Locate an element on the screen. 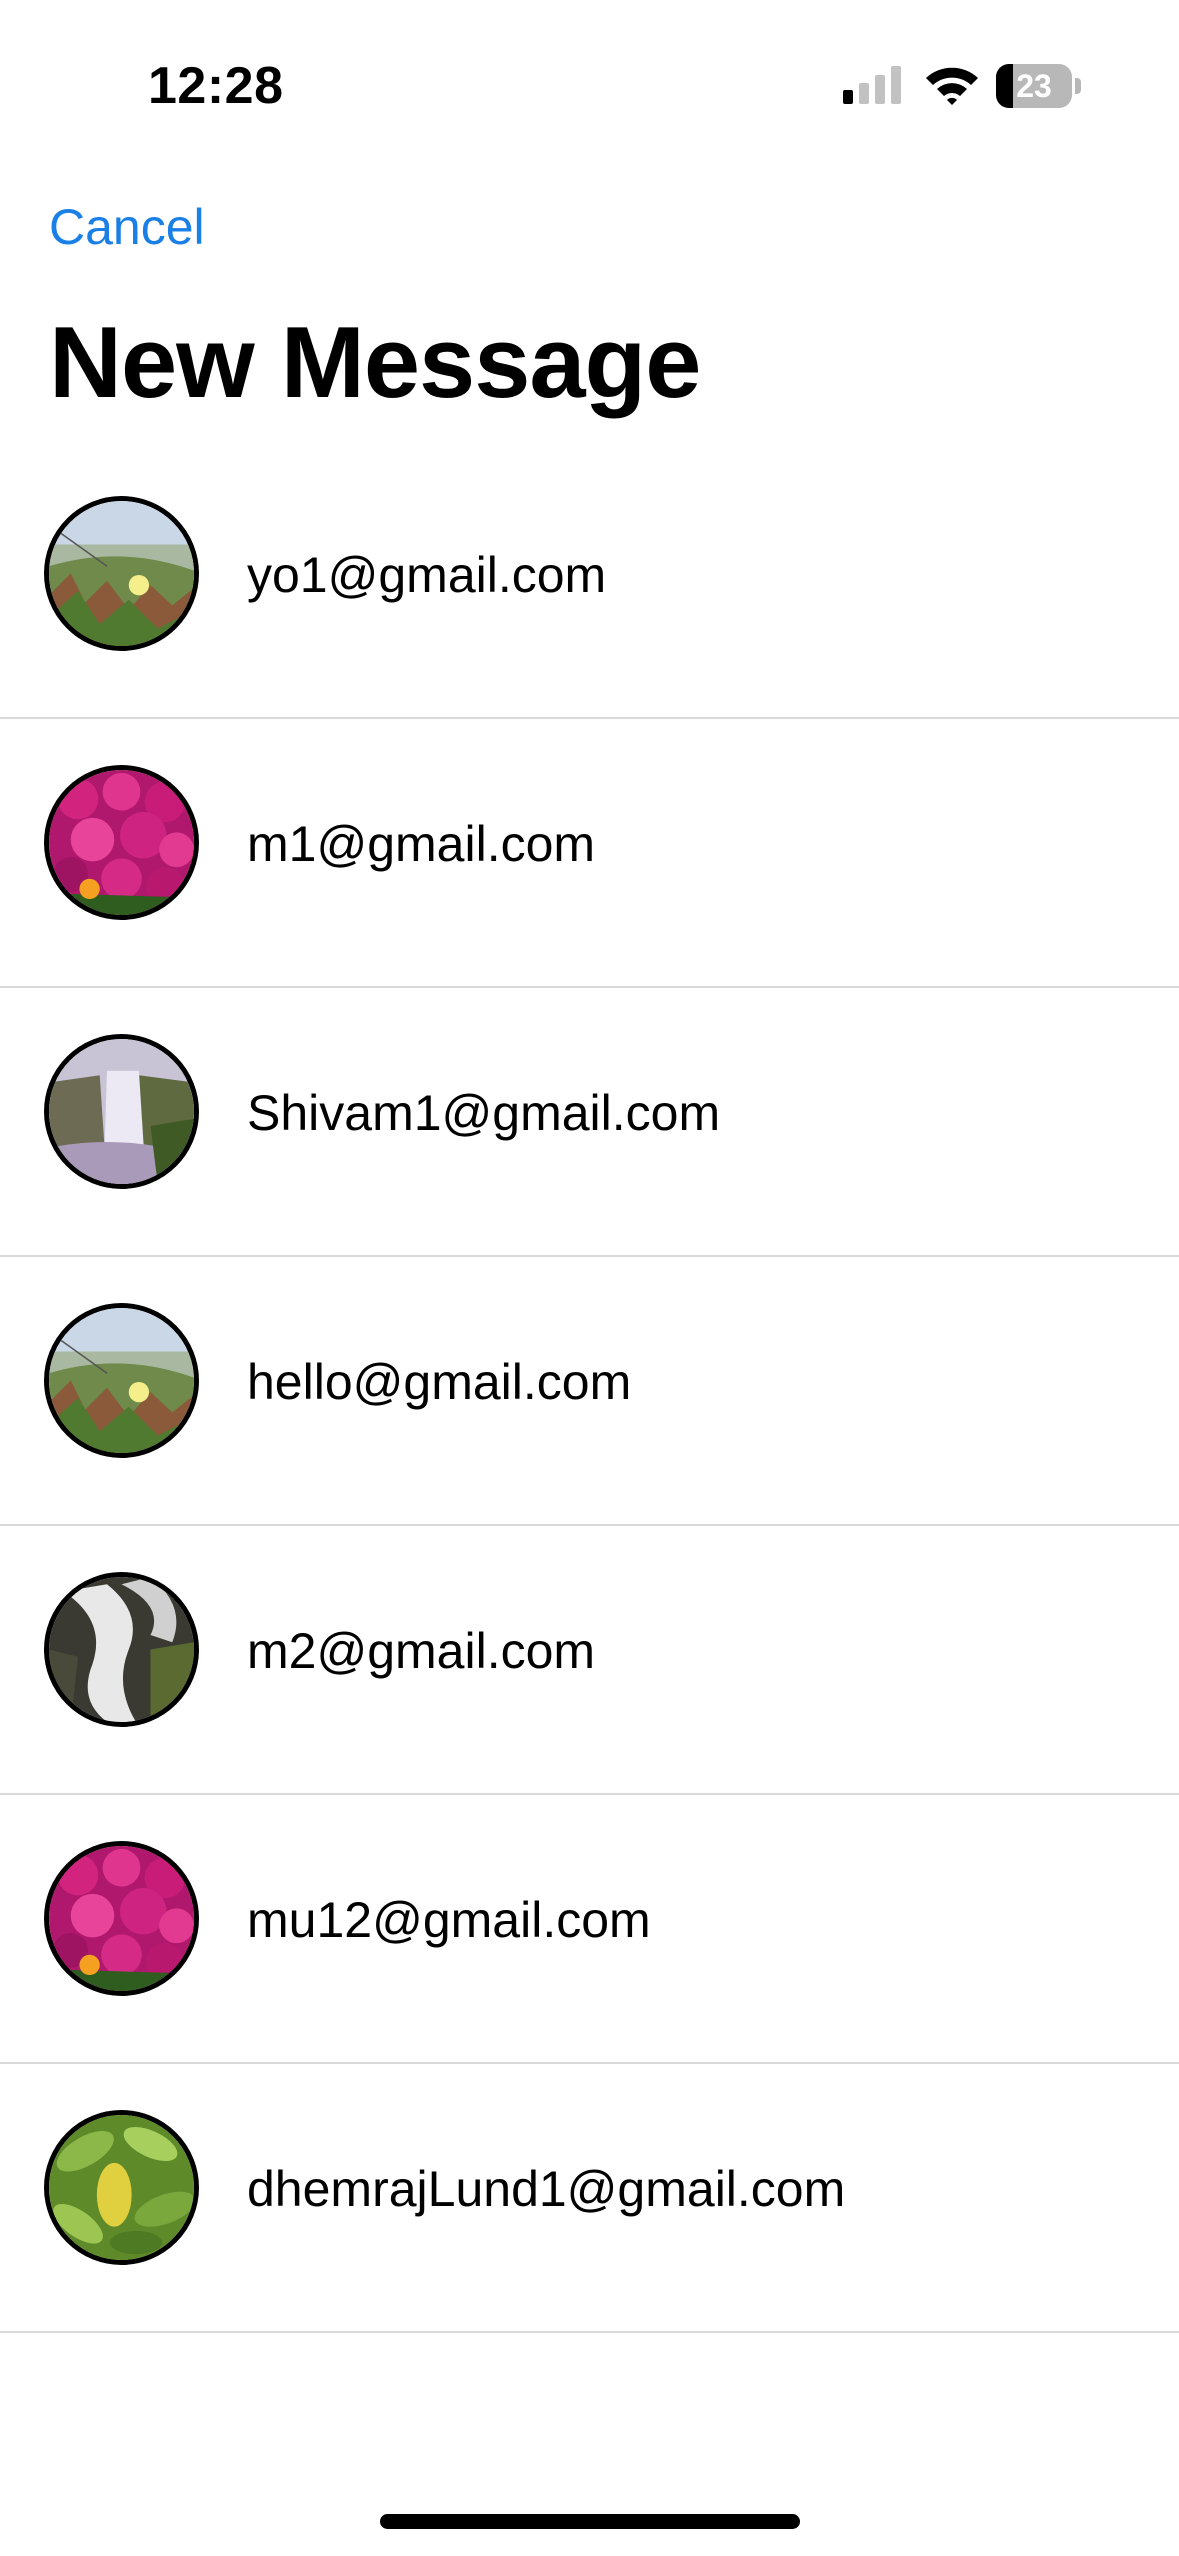 The image size is (1179, 2556). contact-email: m1@gmail.com is located at coordinates (421, 844).